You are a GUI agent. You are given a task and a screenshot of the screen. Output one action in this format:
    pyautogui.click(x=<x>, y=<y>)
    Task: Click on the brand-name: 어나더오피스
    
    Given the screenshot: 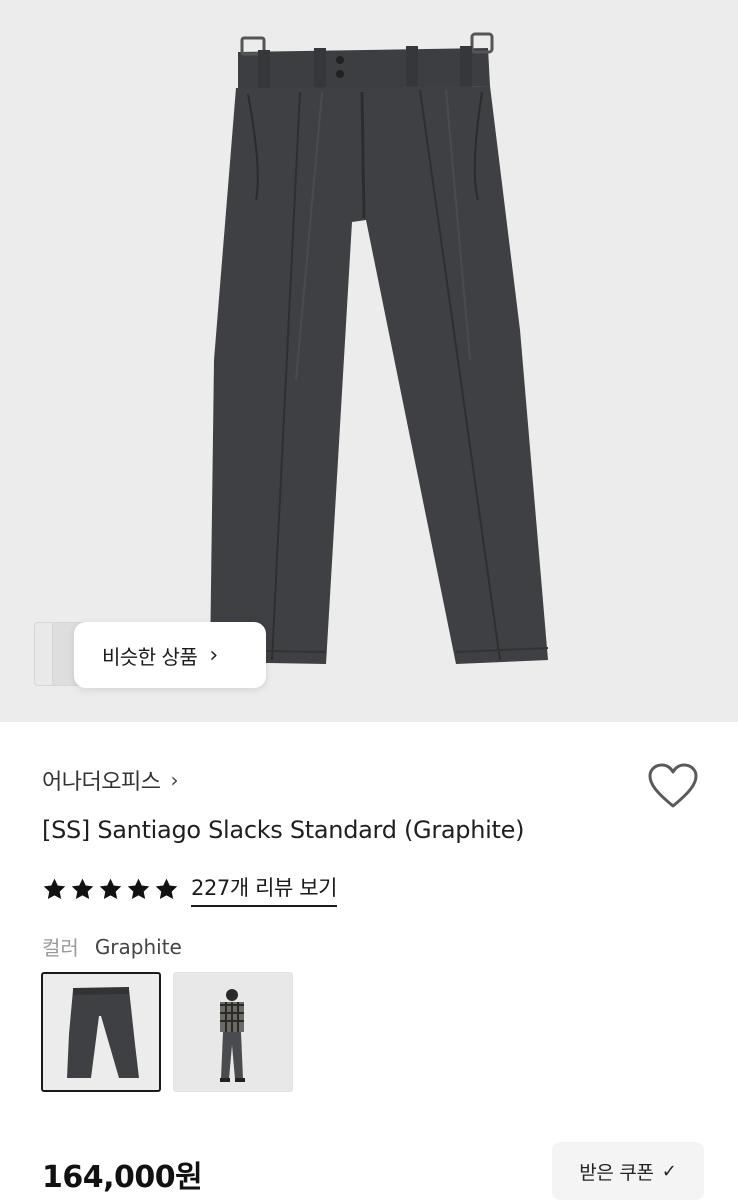 What is the action you would take?
    pyautogui.click(x=101, y=782)
    